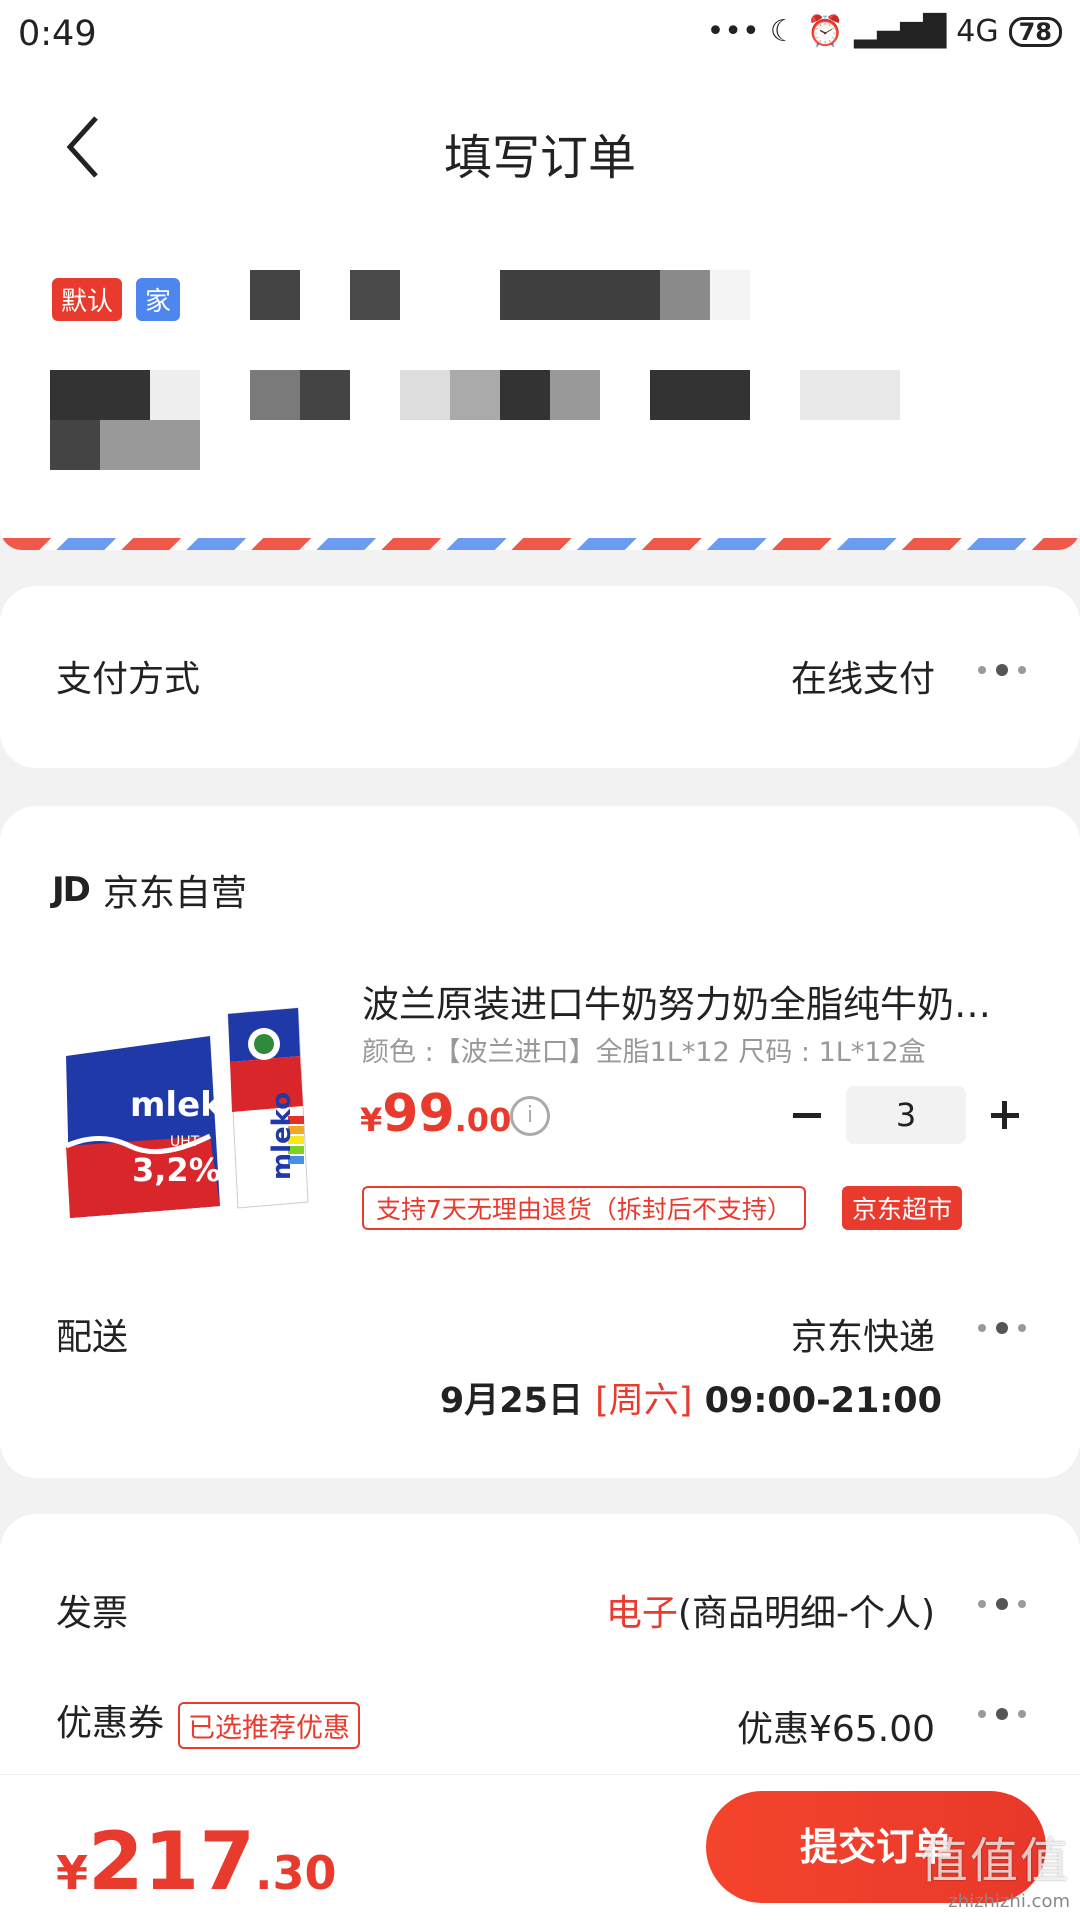 This screenshot has width=1080, height=1920. Describe the element at coordinates (906, 1115) in the screenshot. I see `quantity-input: 3` at that location.